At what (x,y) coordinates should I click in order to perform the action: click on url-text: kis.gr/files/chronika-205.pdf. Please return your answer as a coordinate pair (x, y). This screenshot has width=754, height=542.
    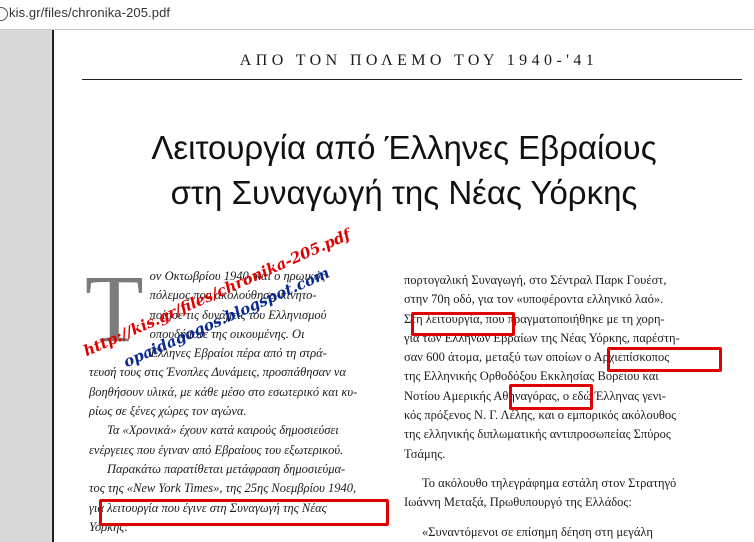
    Looking at the image, I should click on (89, 12).